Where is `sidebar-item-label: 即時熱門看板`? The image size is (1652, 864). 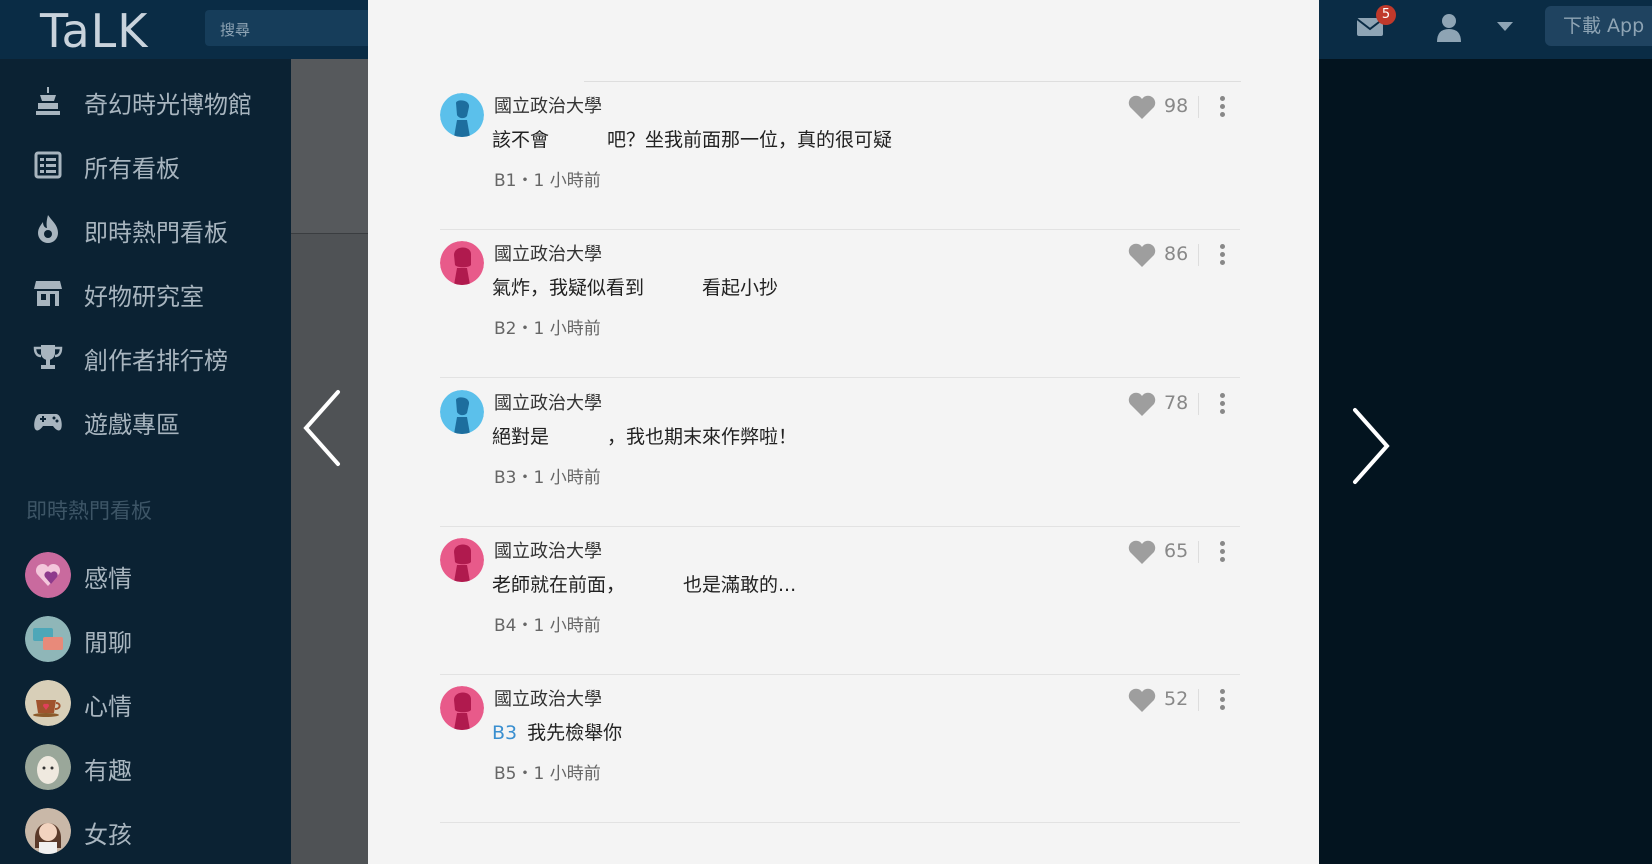
sidebar-item-label: 即時熱門看板 is located at coordinates (156, 233).